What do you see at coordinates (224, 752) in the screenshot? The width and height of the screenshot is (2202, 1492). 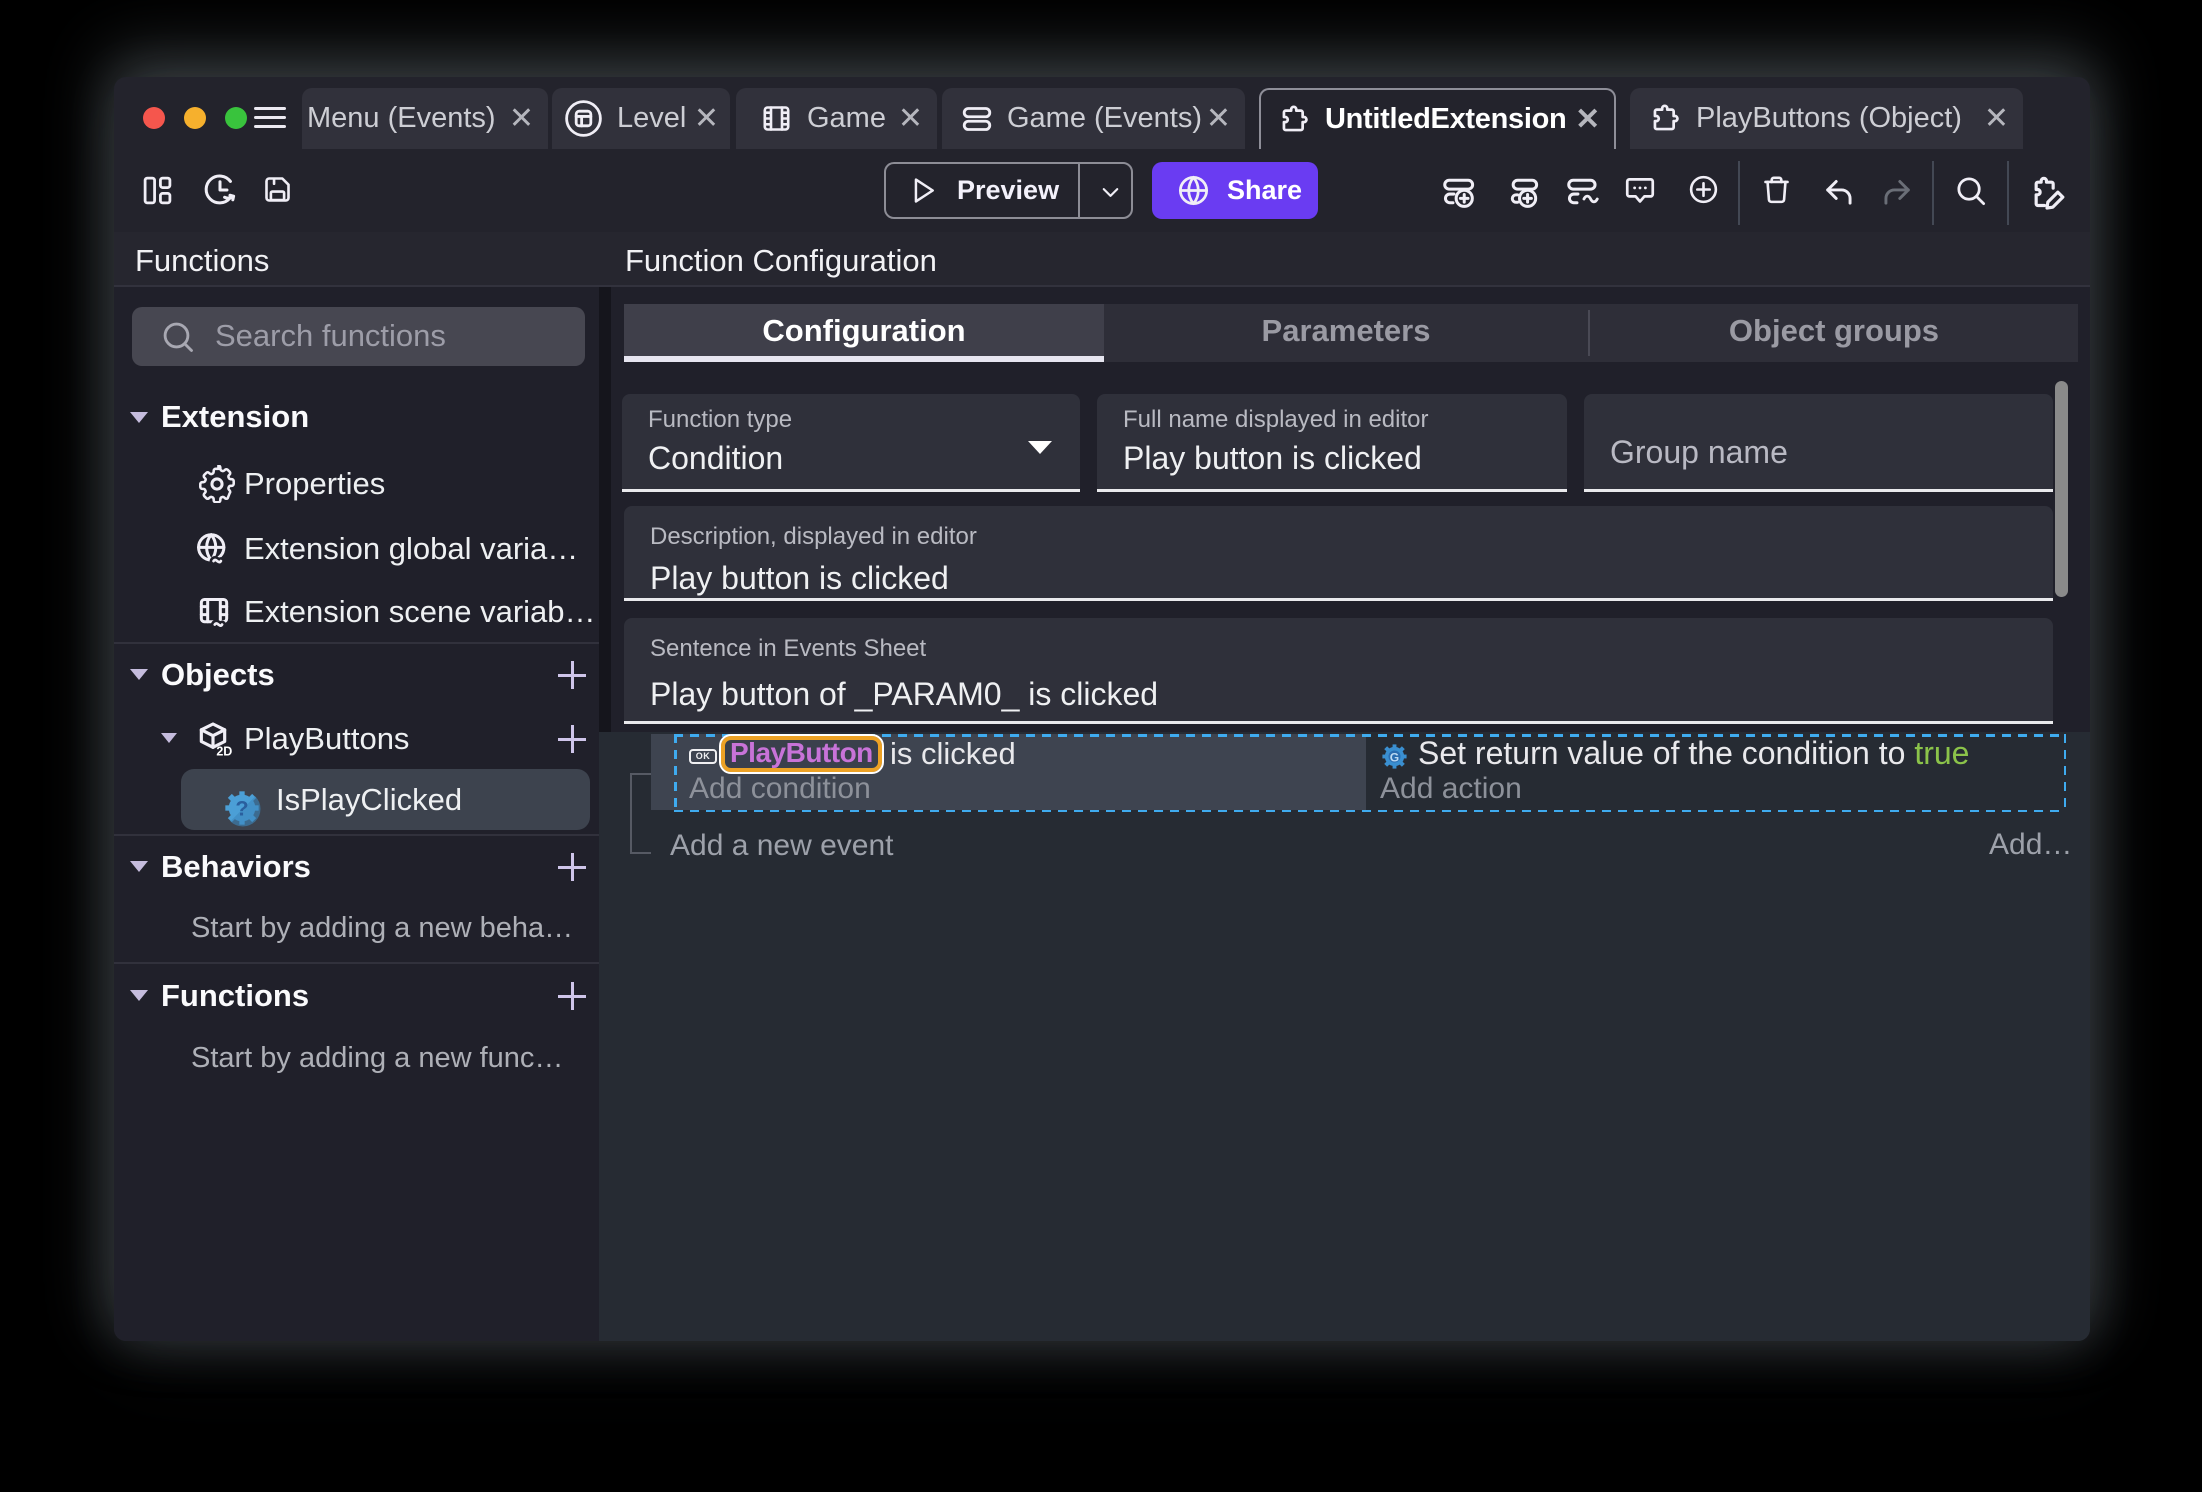 I see `svg-text: 2D` at bounding box center [224, 752].